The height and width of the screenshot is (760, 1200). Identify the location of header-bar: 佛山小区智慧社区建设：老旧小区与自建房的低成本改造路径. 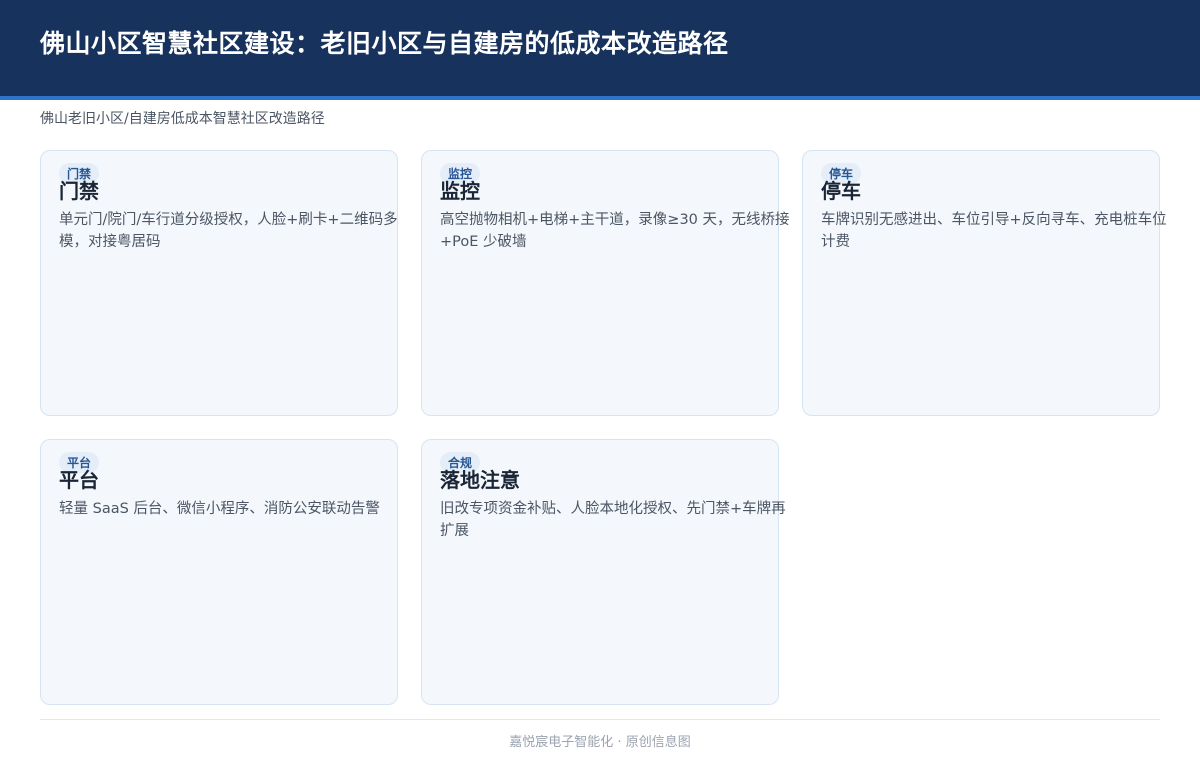
(600, 50).